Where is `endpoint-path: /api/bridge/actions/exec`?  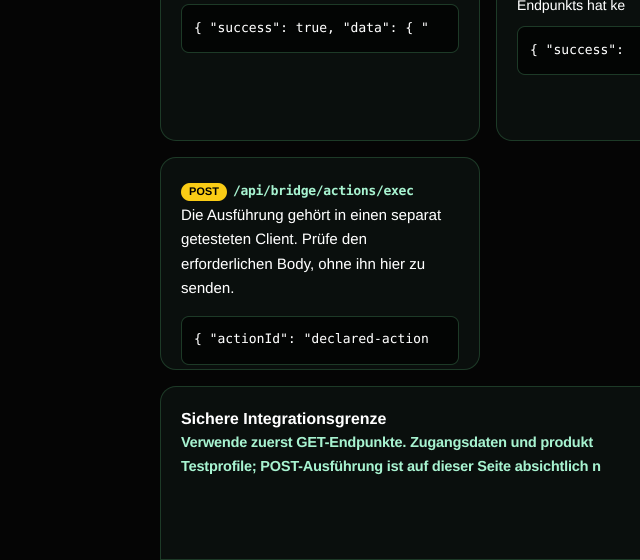
endpoint-path: /api/bridge/actions/exec is located at coordinates (323, 192).